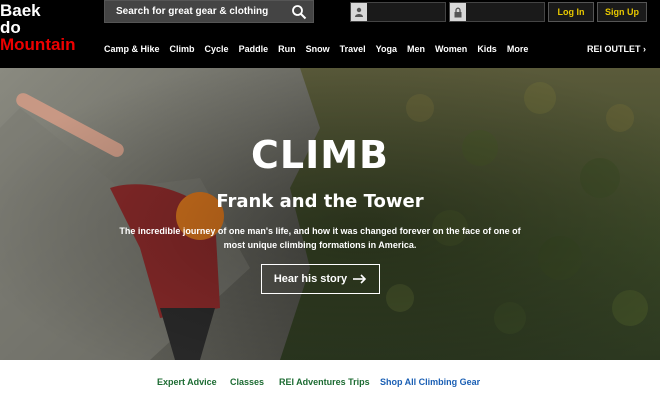 The width and height of the screenshot is (660, 400). What do you see at coordinates (398, 12) in the screenshot?
I see `username-field` at bounding box center [398, 12].